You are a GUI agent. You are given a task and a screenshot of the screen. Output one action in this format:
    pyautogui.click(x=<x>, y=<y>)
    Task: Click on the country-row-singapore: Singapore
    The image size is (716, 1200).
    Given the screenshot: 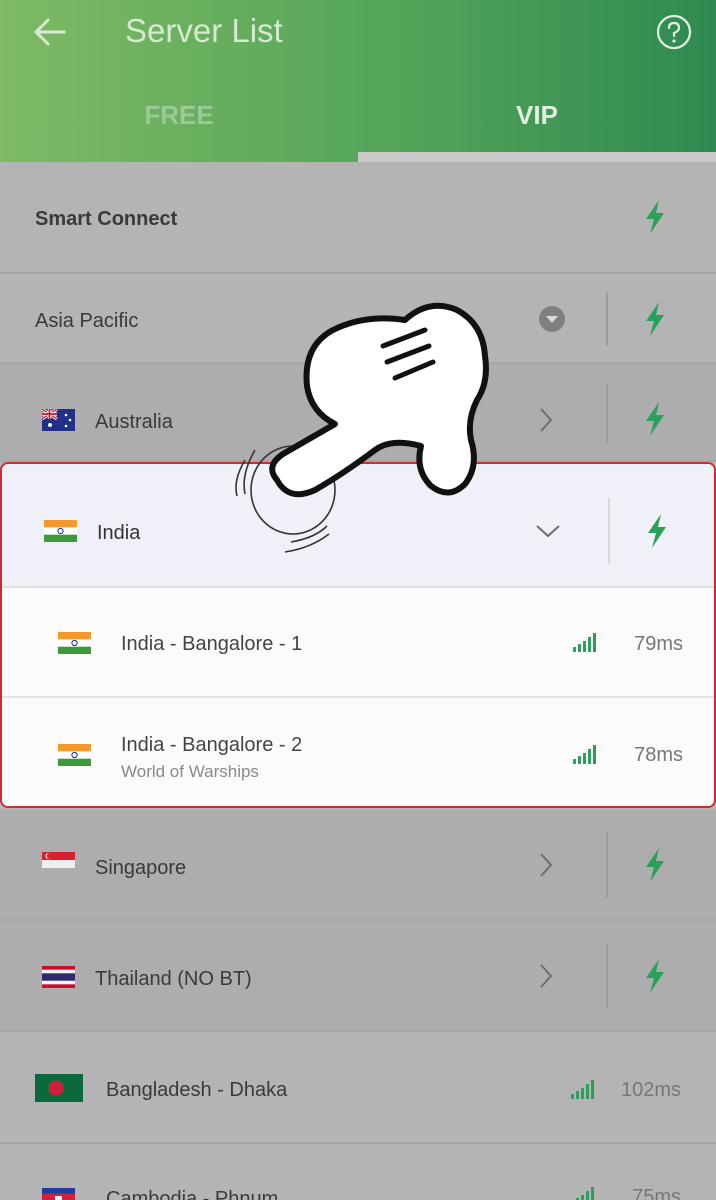 What is the action you would take?
    pyautogui.click(x=358, y=865)
    